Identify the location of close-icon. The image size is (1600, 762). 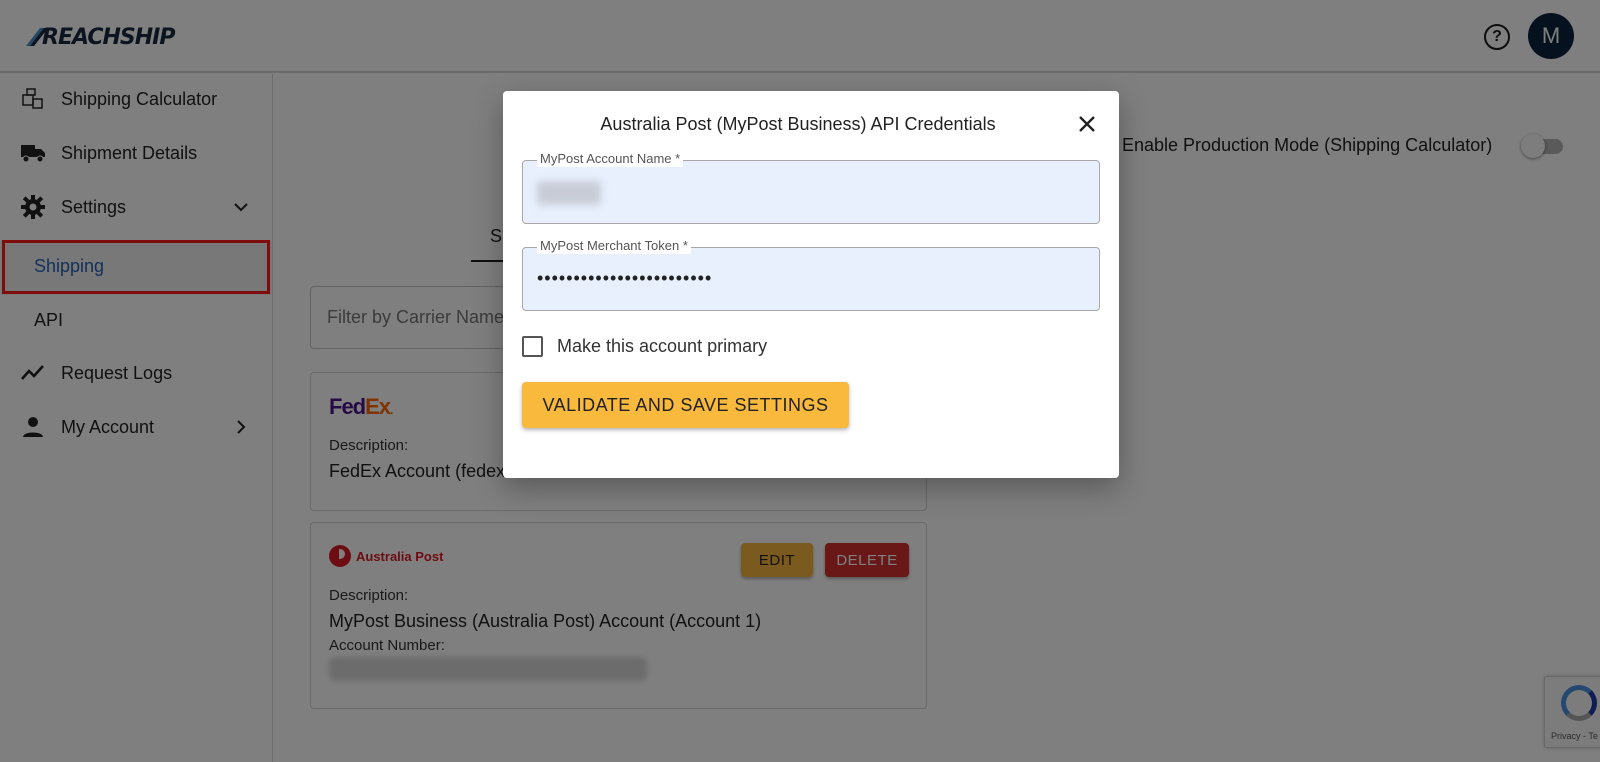
(1087, 124).